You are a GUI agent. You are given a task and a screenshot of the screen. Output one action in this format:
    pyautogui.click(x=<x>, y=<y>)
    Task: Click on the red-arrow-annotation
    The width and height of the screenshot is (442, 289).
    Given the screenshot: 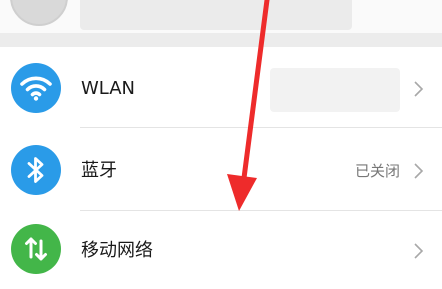 What is the action you would take?
    pyautogui.click(x=248, y=105)
    